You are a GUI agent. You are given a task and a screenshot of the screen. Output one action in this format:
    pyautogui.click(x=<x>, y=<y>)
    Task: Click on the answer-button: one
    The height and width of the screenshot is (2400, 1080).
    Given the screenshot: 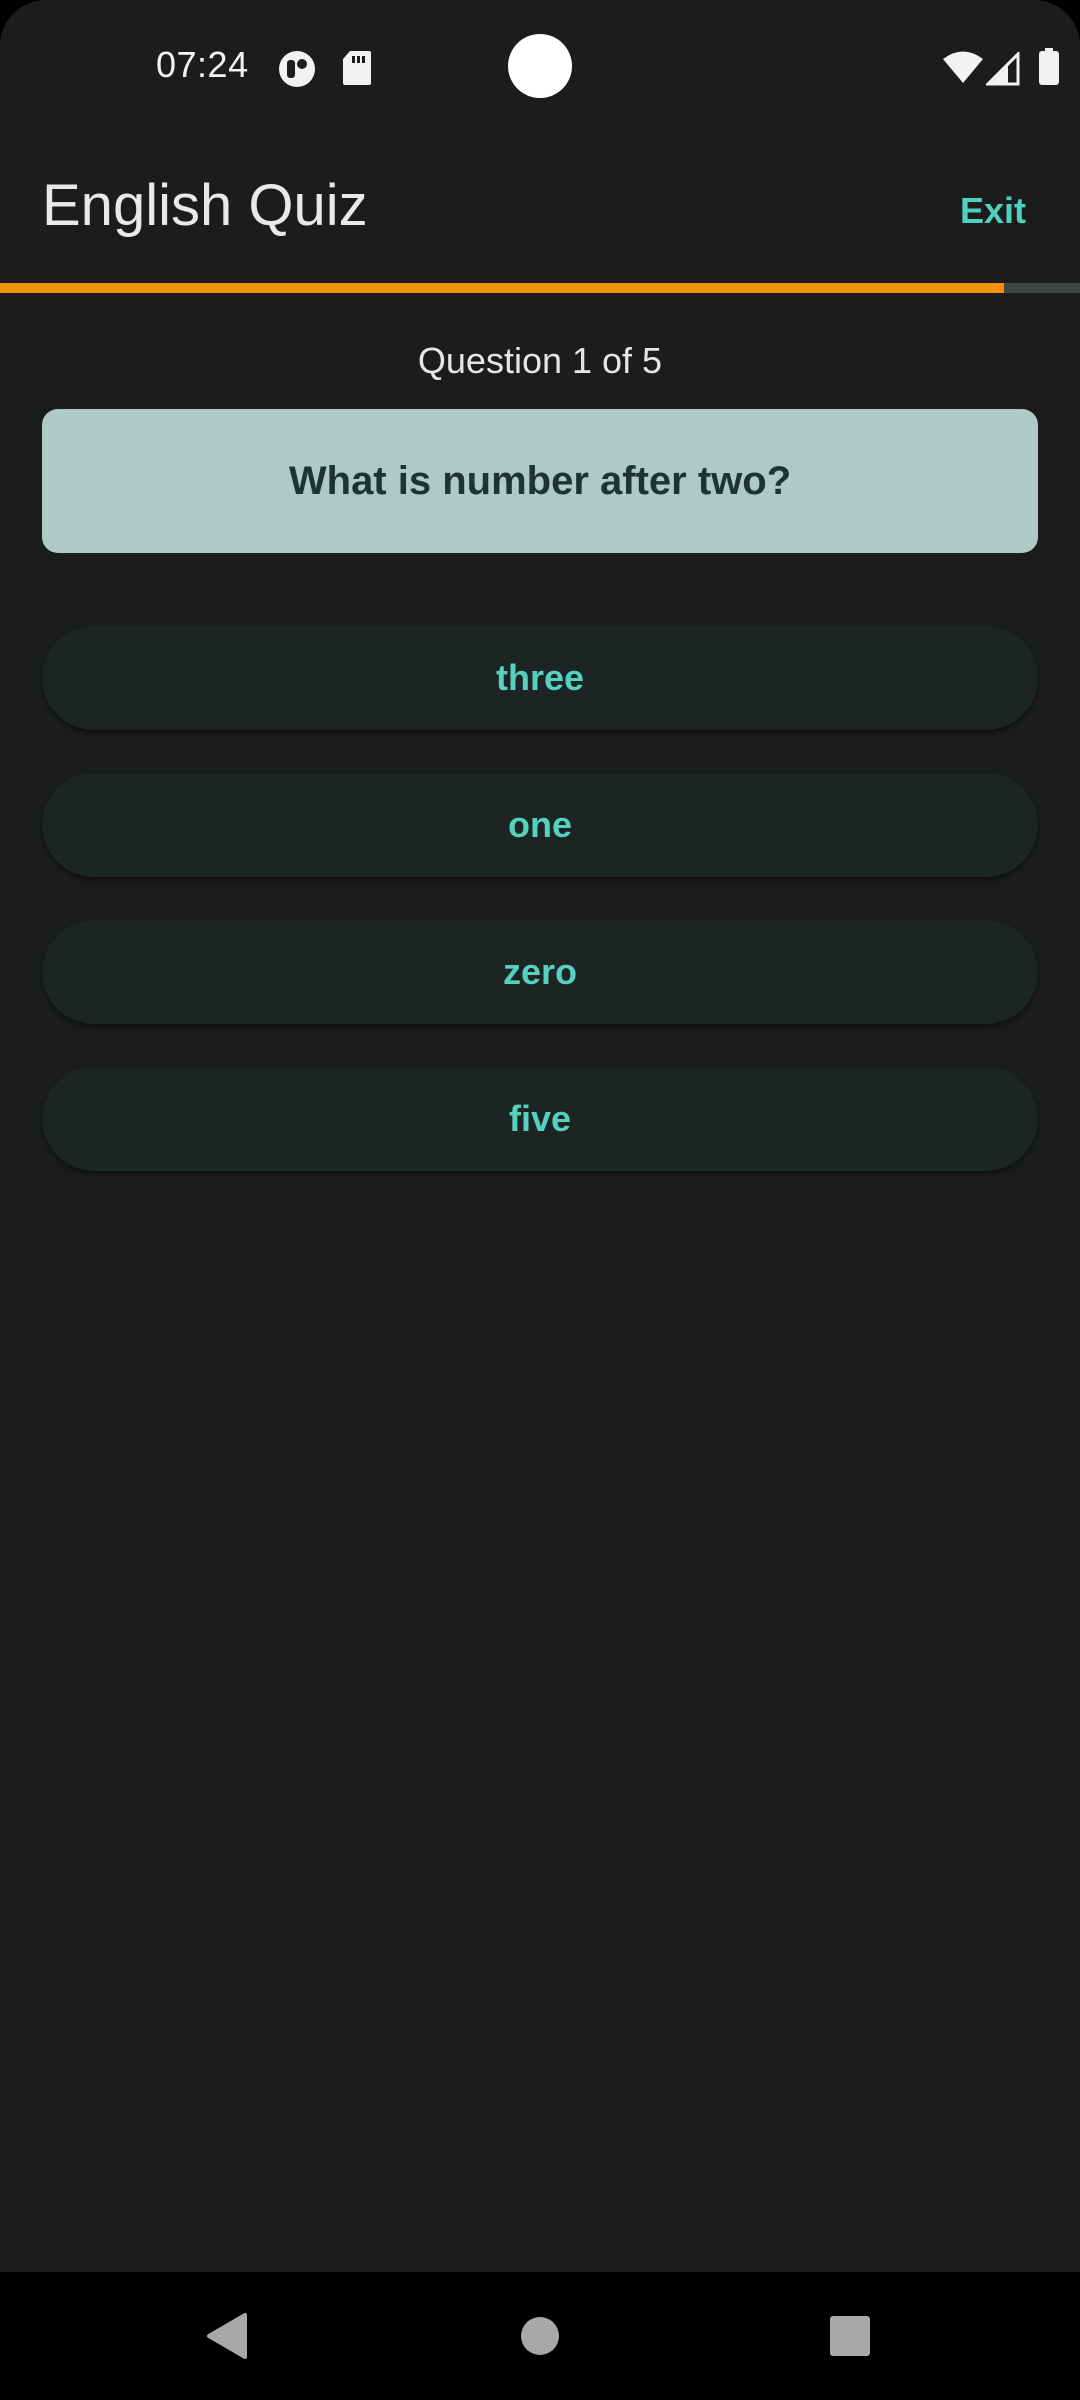 What is the action you would take?
    pyautogui.click(x=540, y=825)
    